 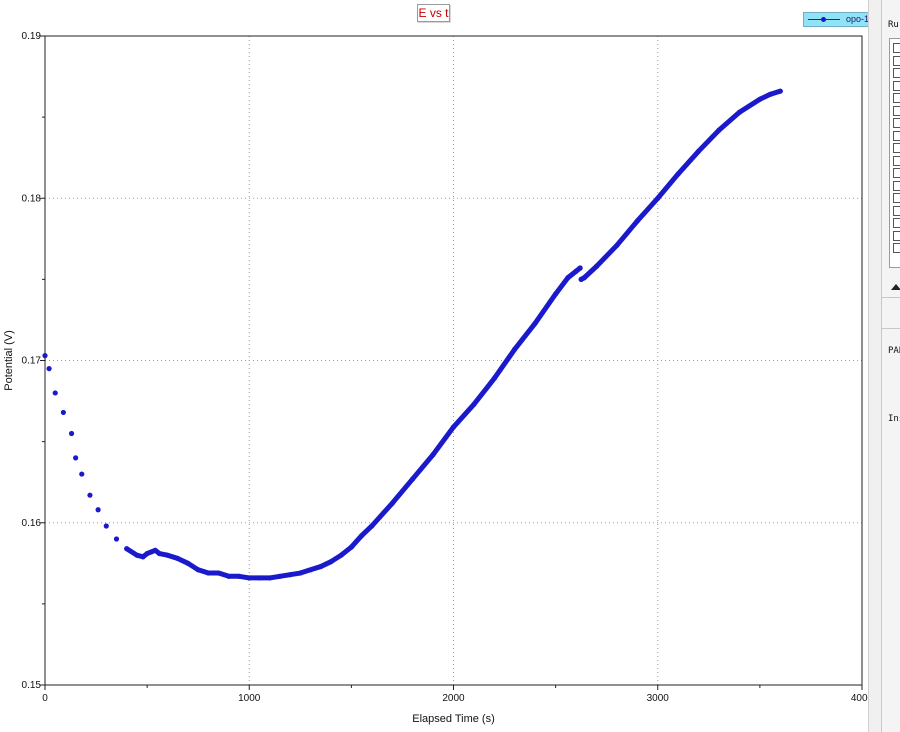 I want to click on x-tick-label: 3000, so click(x=658, y=698).